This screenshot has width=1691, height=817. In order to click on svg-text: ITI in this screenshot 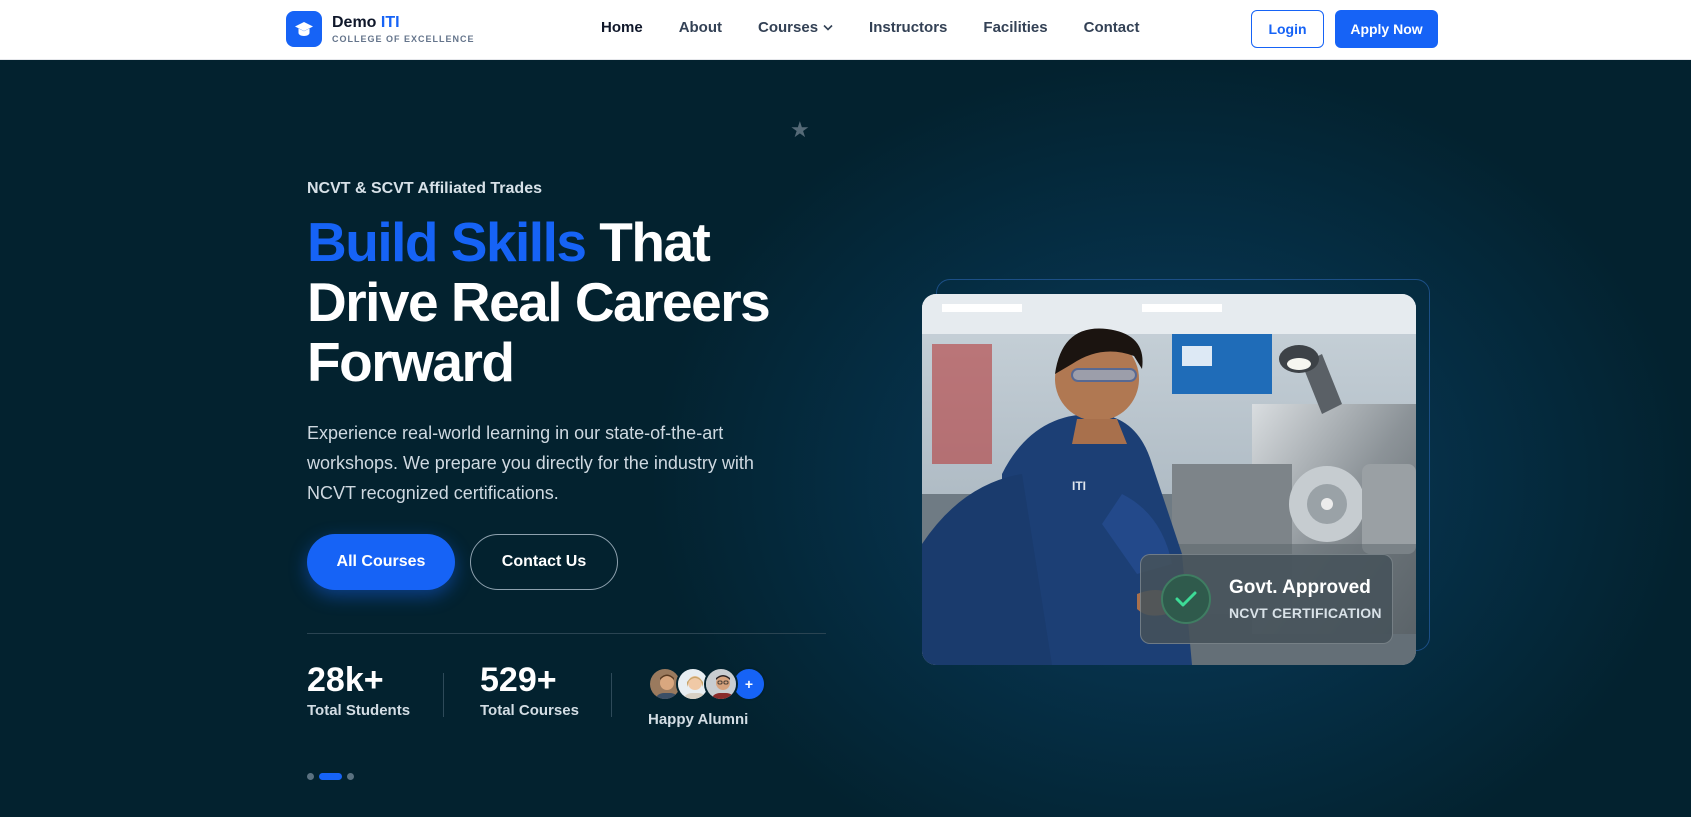, I will do `click(1079, 486)`.